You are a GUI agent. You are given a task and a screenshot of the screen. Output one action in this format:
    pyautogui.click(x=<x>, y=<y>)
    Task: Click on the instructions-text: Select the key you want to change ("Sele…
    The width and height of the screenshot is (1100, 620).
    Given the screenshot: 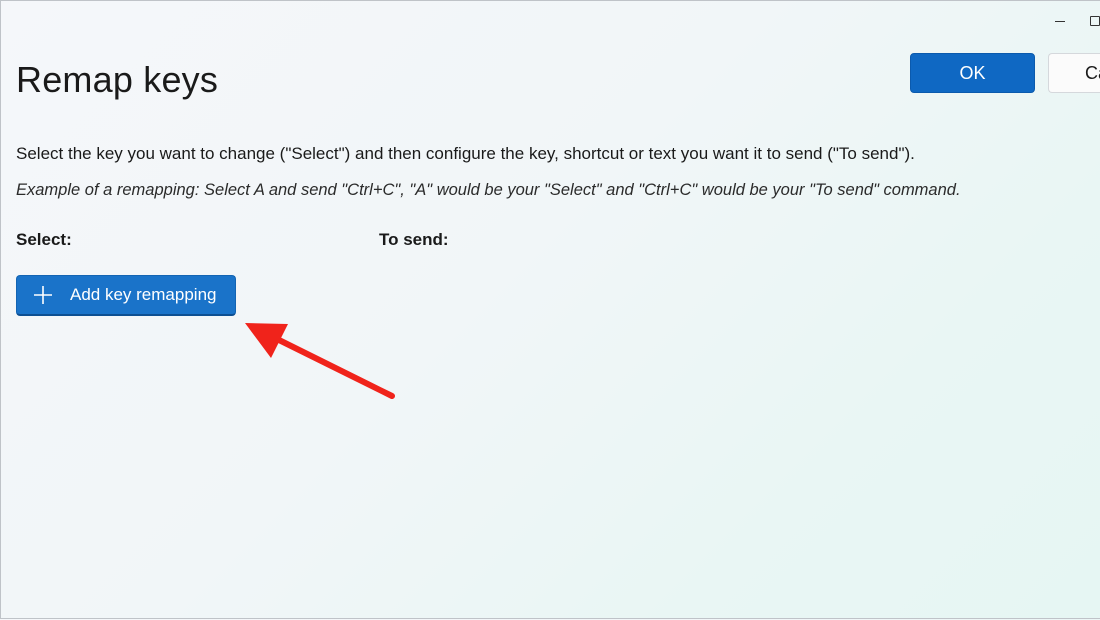 What is the action you would take?
    pyautogui.click(x=465, y=153)
    